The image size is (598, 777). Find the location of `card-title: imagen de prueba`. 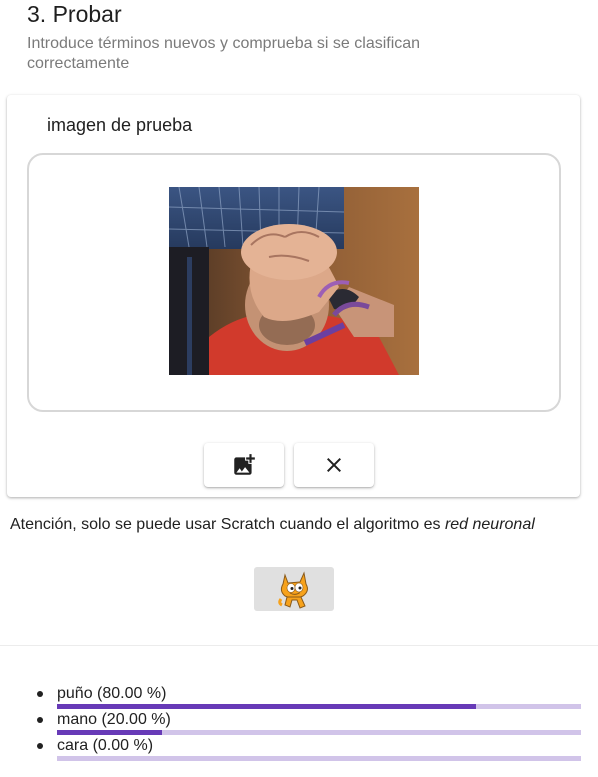

card-title: imagen de prueba is located at coordinates (120, 125).